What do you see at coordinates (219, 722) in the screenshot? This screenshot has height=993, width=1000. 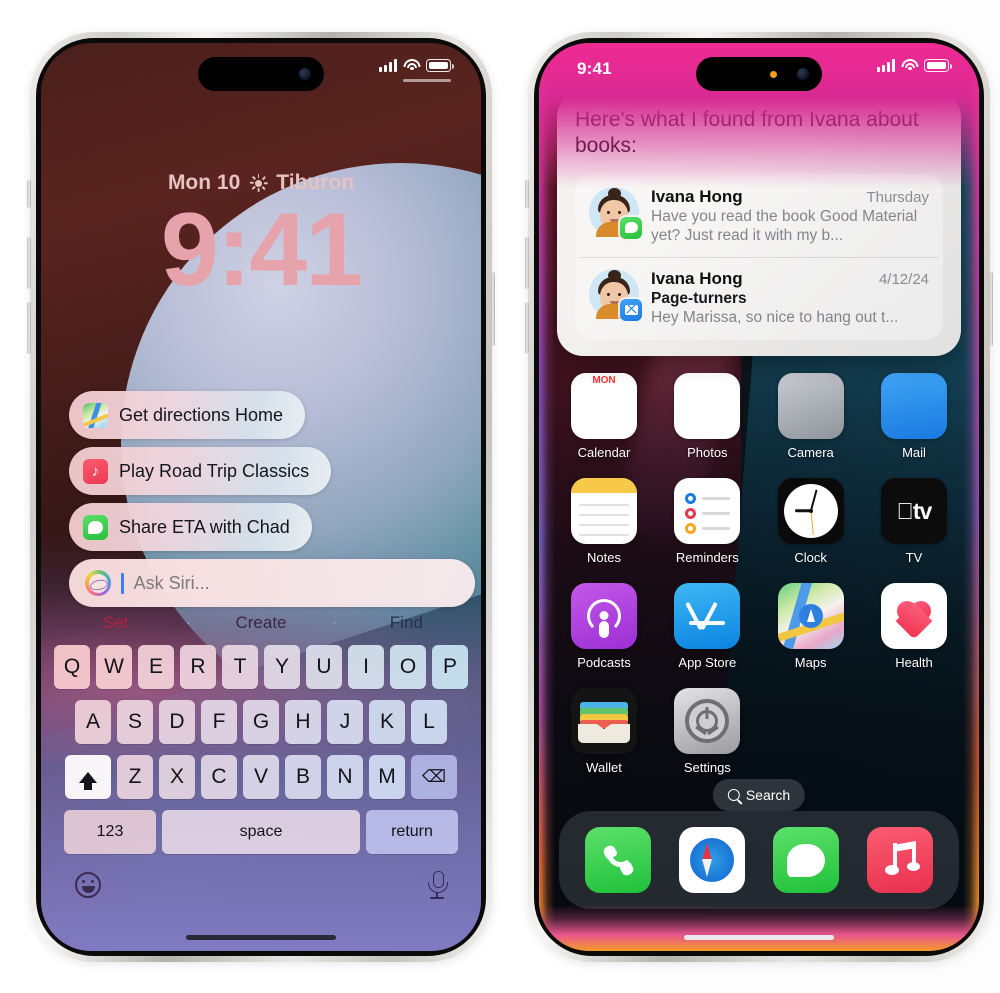 I see `key-f: F` at bounding box center [219, 722].